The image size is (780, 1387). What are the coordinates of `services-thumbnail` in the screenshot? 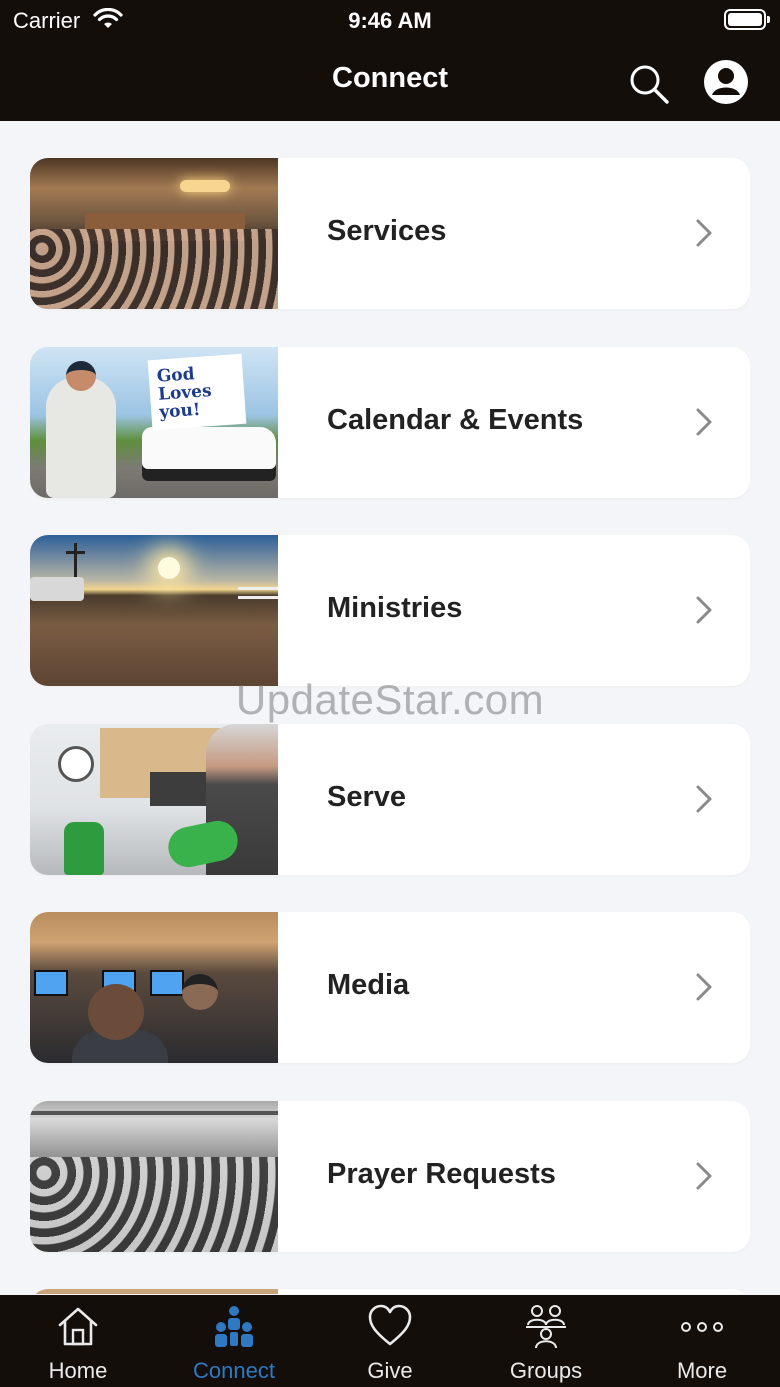 It's located at (154, 233).